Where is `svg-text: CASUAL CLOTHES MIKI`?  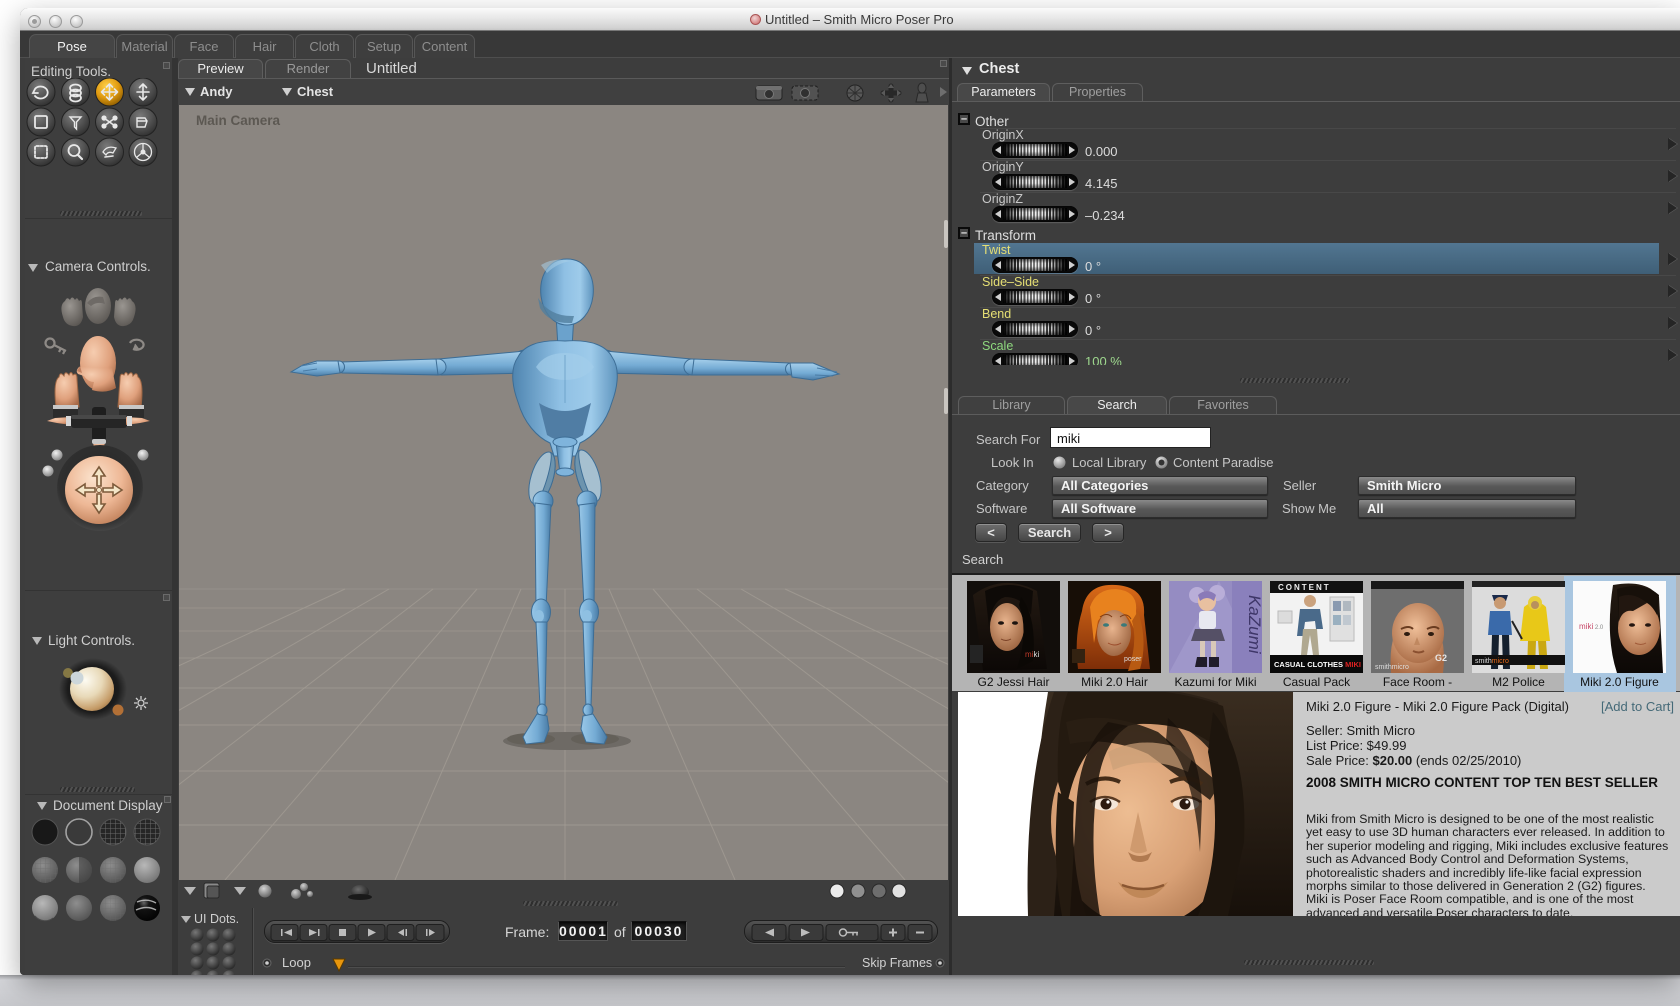 svg-text: CASUAL CLOTHES MIKI is located at coordinates (1317, 664).